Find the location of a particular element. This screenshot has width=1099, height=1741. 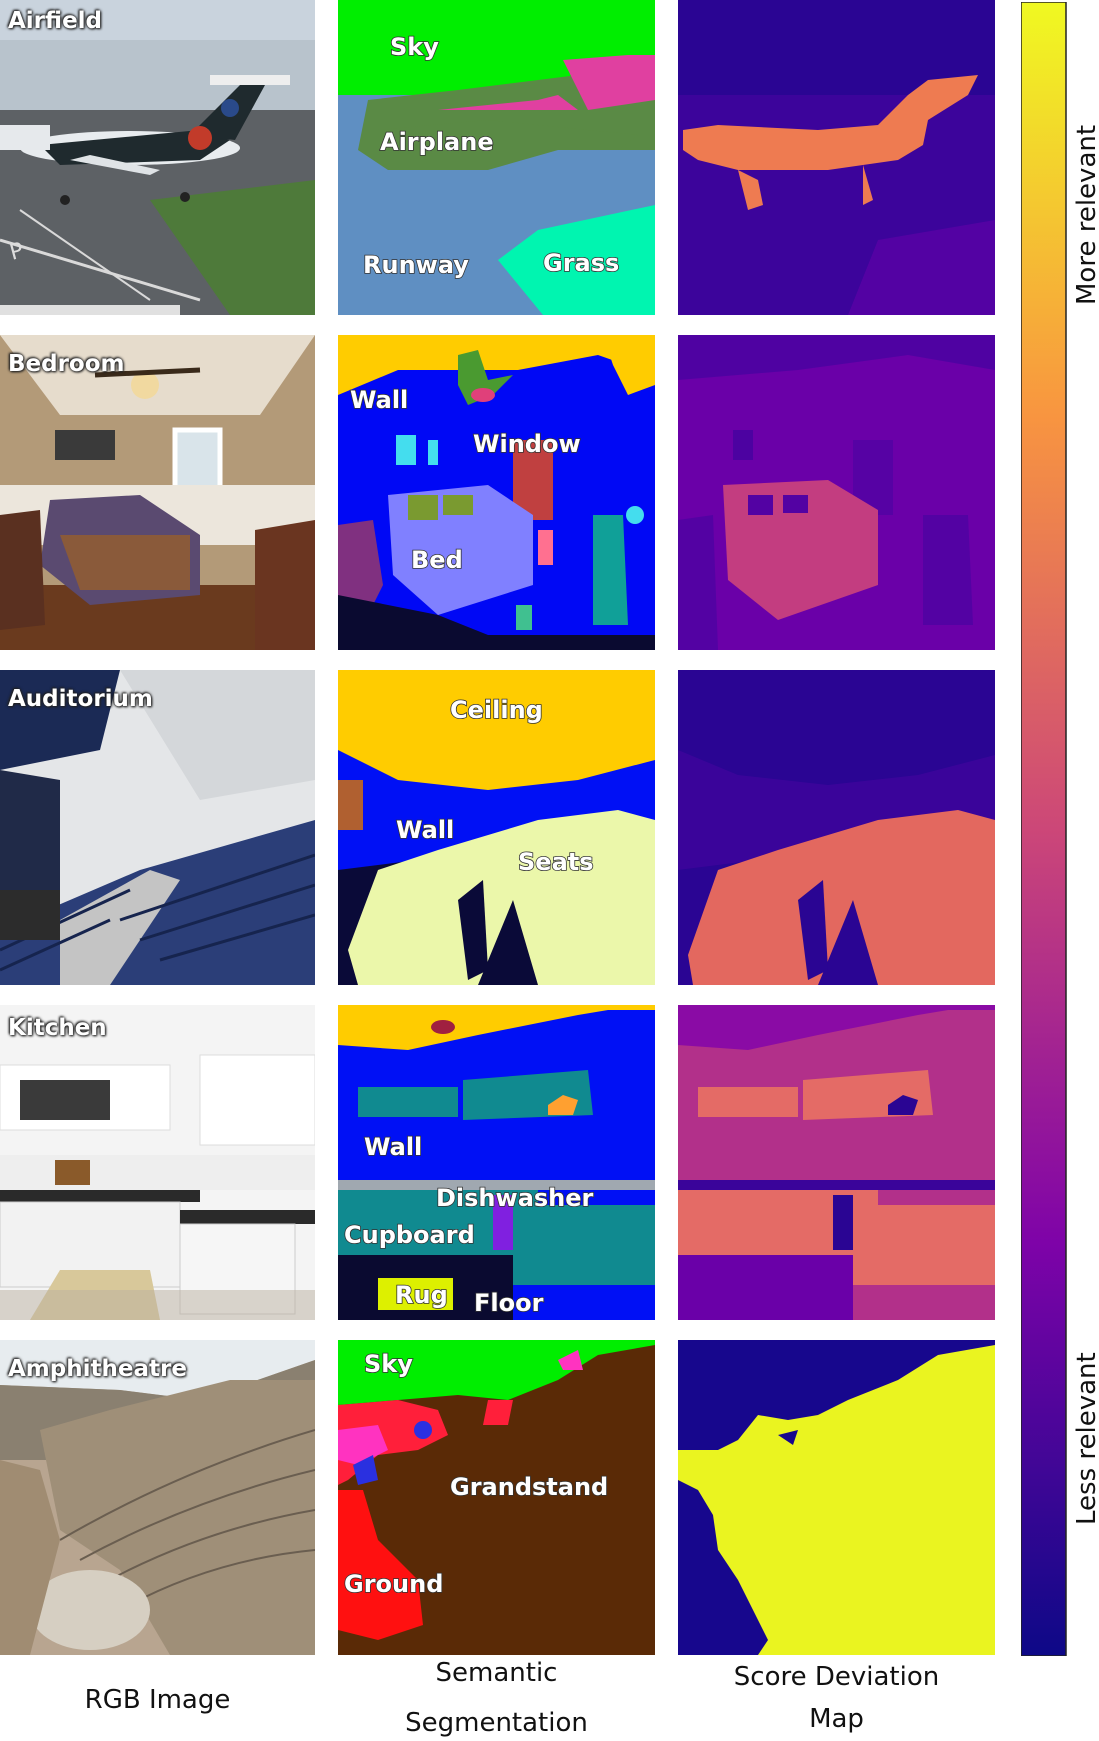

score-map-amphitheatre is located at coordinates (836, 1497).